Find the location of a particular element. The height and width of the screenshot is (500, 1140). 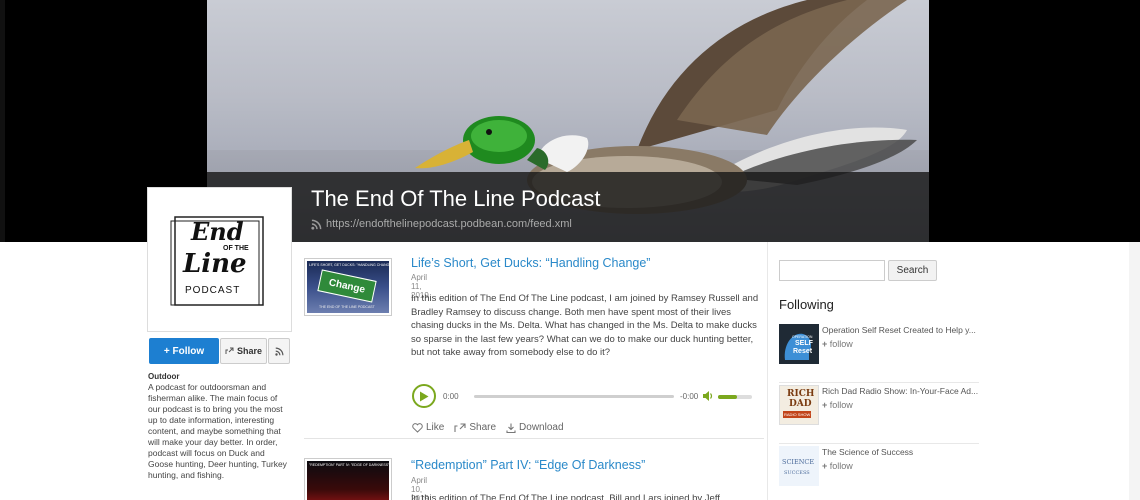

download-button: Download is located at coordinates (535, 427).